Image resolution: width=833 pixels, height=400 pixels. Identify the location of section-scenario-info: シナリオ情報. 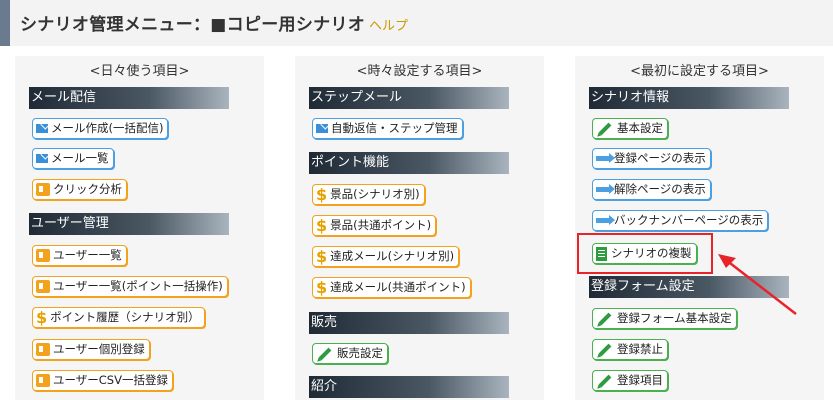
(689, 98).